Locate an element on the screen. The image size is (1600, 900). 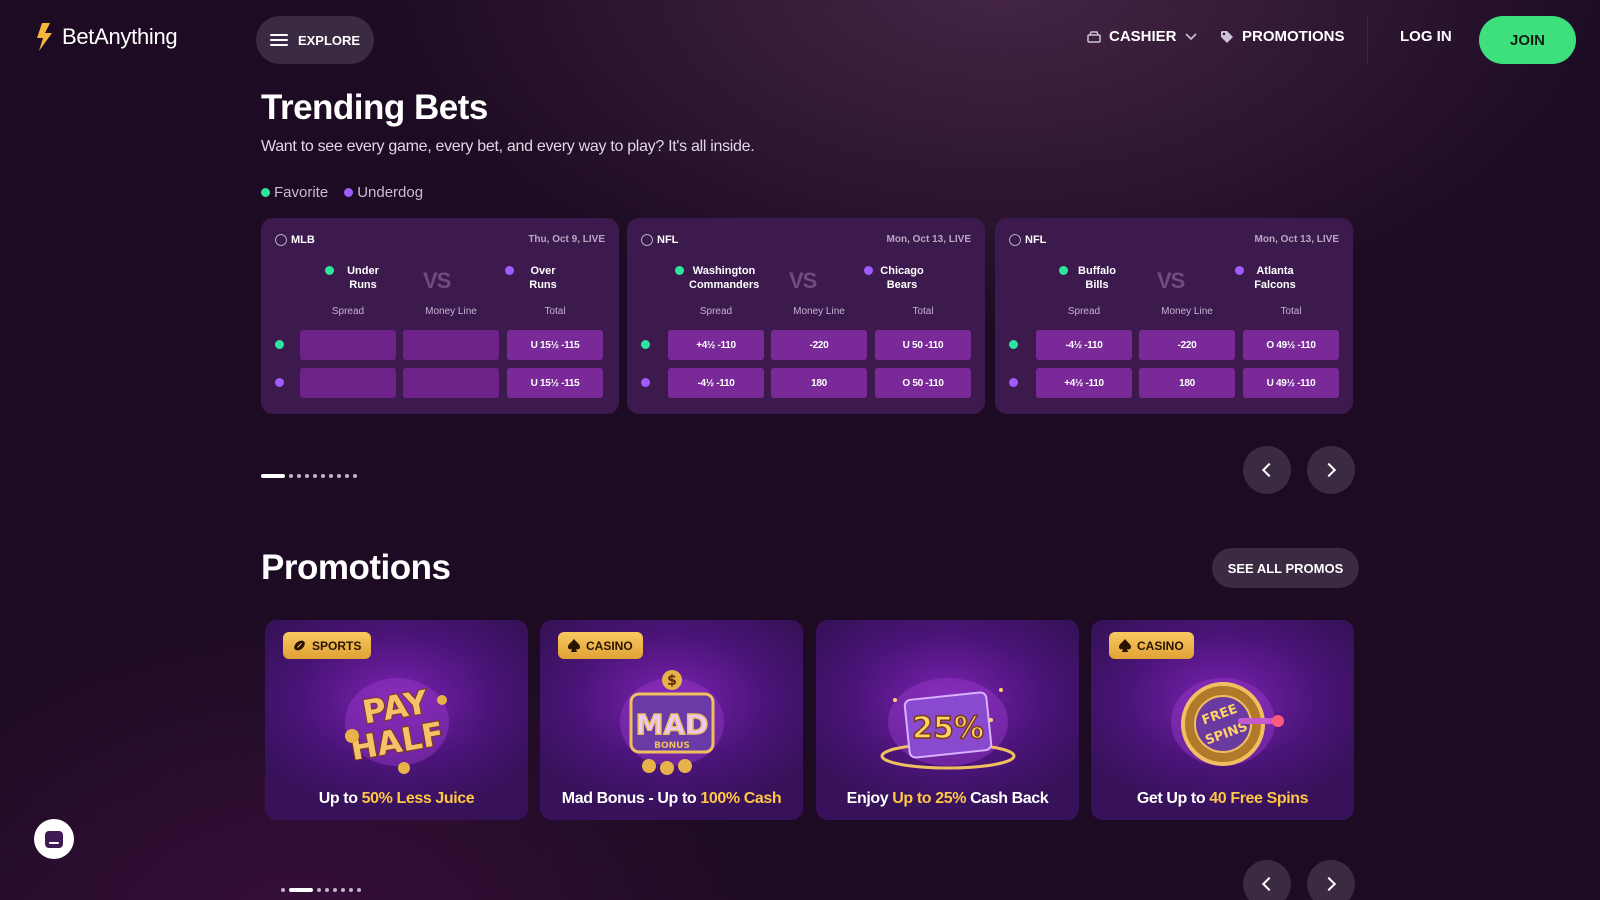
promo-card: SPORTS PAY HALF Up to 50% Less Juice is located at coordinates (396, 720).